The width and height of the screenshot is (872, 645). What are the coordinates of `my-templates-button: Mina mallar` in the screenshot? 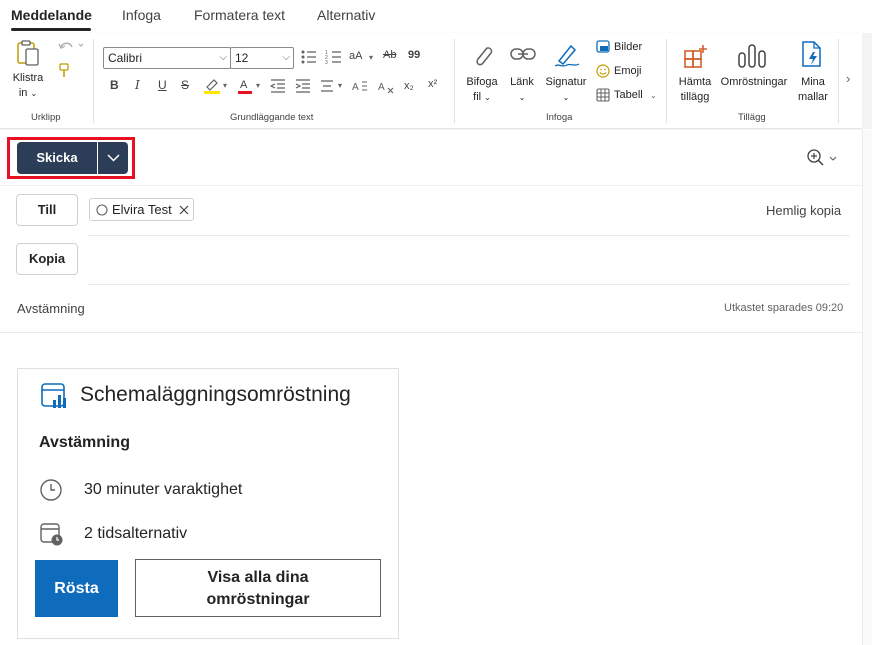 It's located at (813, 90).